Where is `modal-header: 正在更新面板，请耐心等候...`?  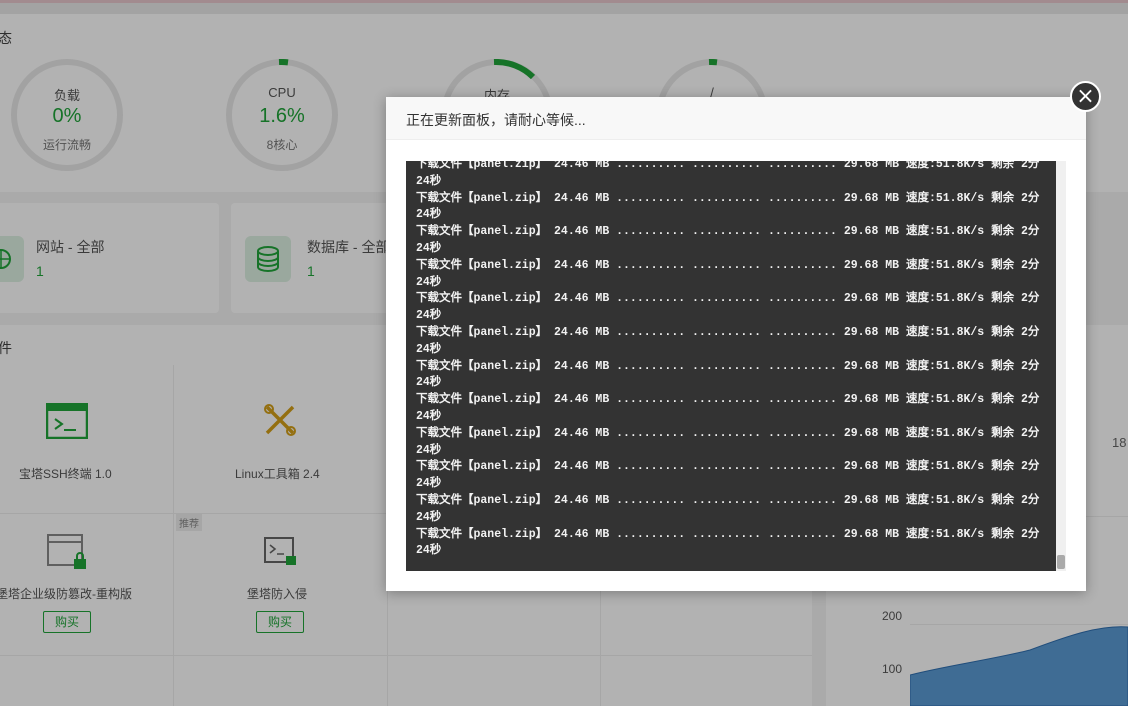 modal-header: 正在更新面板，请耐心等候... is located at coordinates (736, 118).